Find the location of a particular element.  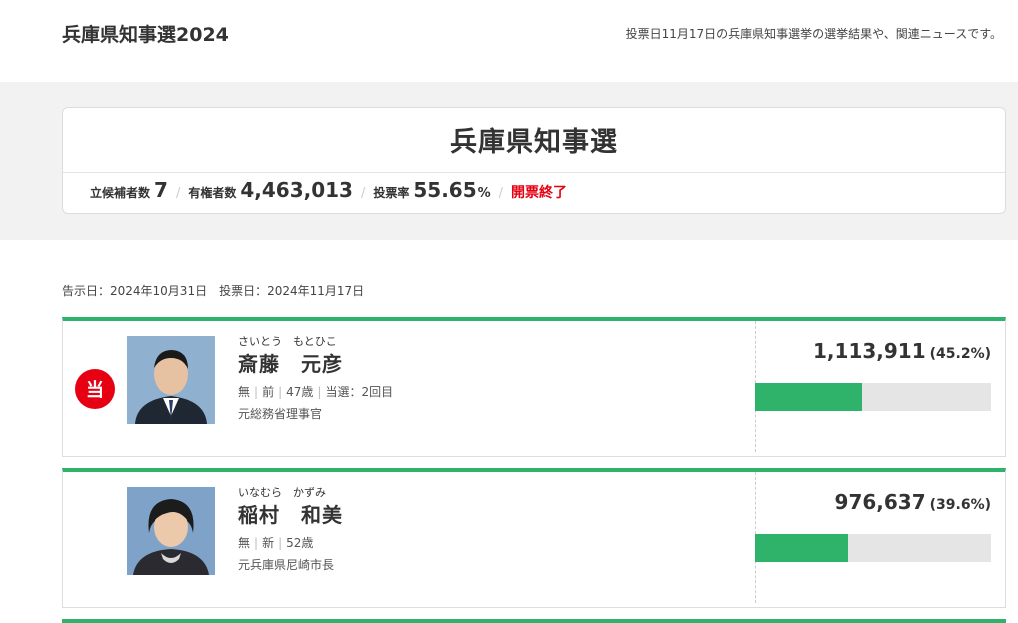

vote-rate: (45.2%) is located at coordinates (960, 354).